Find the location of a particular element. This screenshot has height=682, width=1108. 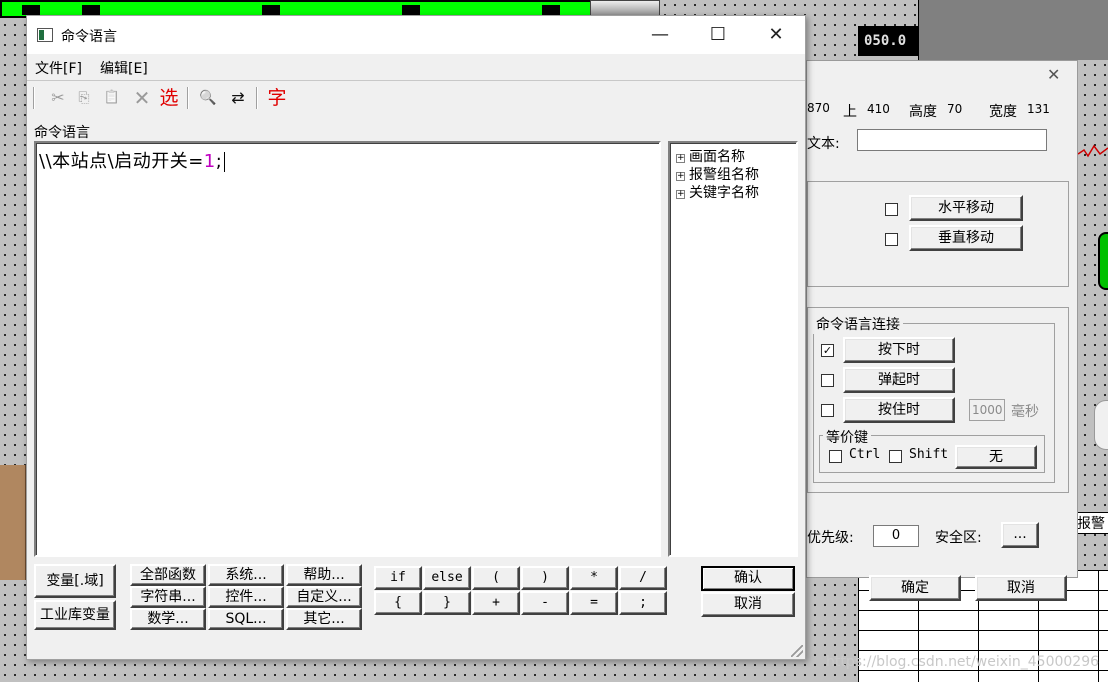

shift-checkbox is located at coordinates (895, 456).